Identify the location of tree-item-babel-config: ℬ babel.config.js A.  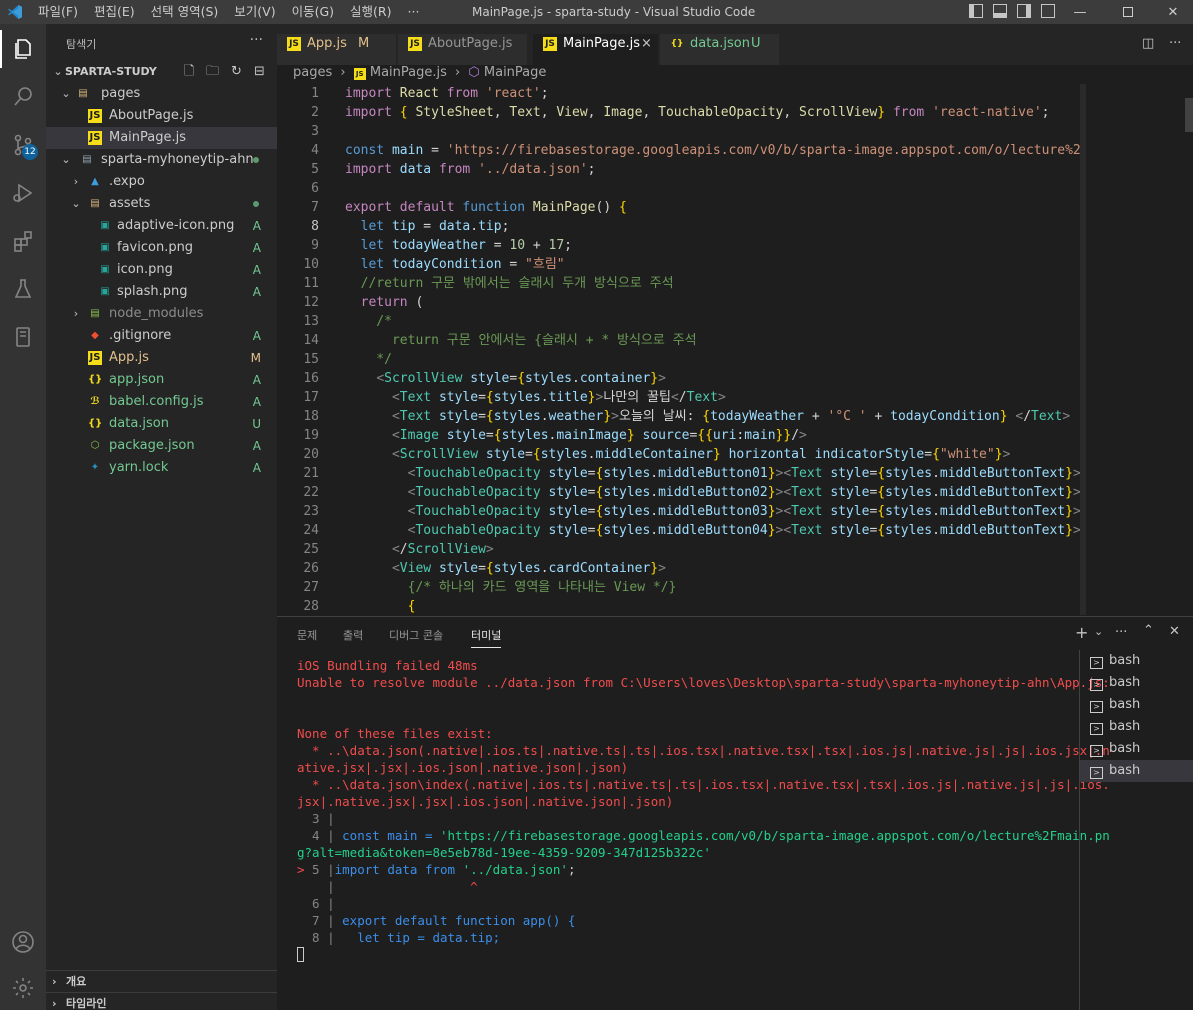
(161, 402).